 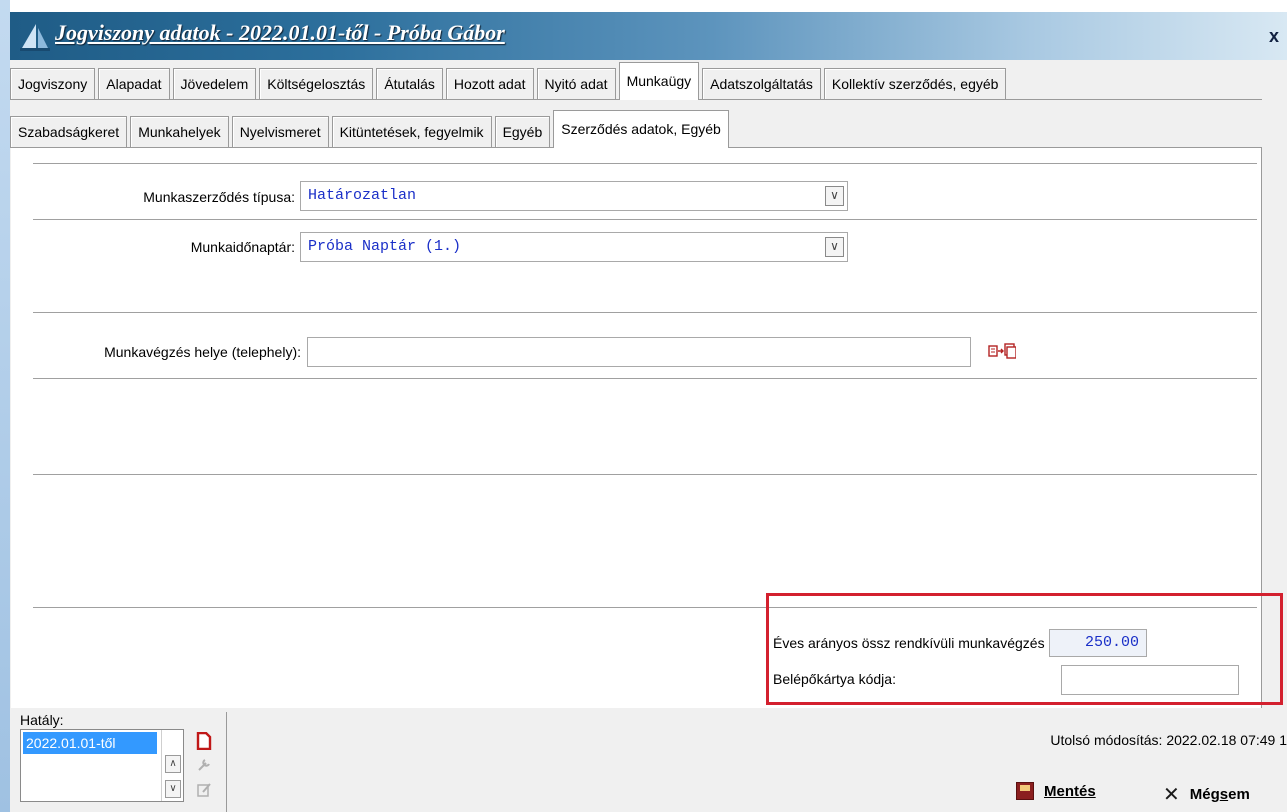 What do you see at coordinates (204, 741) in the screenshot?
I see `new-document-icon` at bounding box center [204, 741].